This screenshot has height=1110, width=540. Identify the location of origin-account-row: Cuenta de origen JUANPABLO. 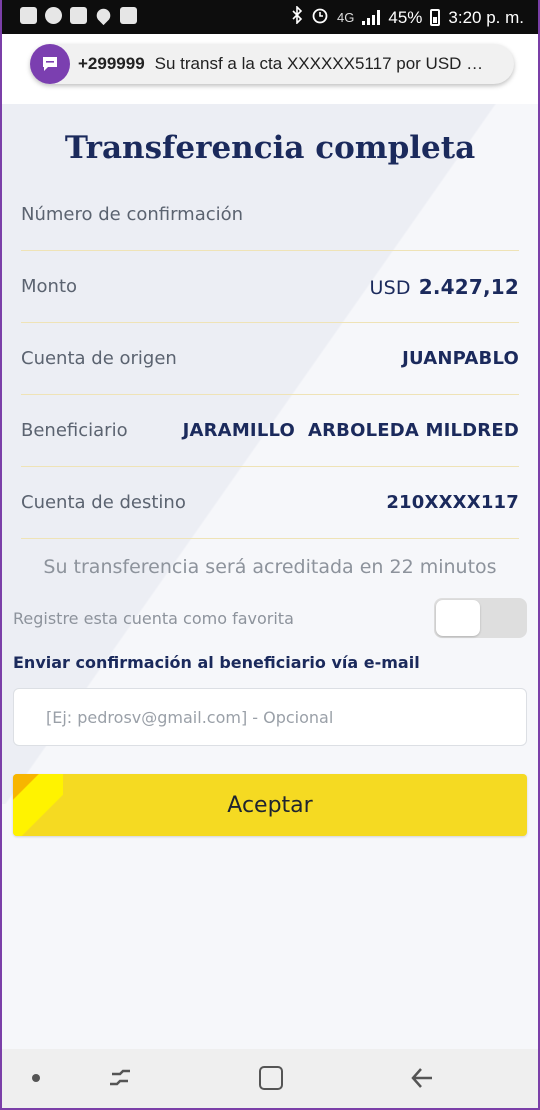
(270, 359).